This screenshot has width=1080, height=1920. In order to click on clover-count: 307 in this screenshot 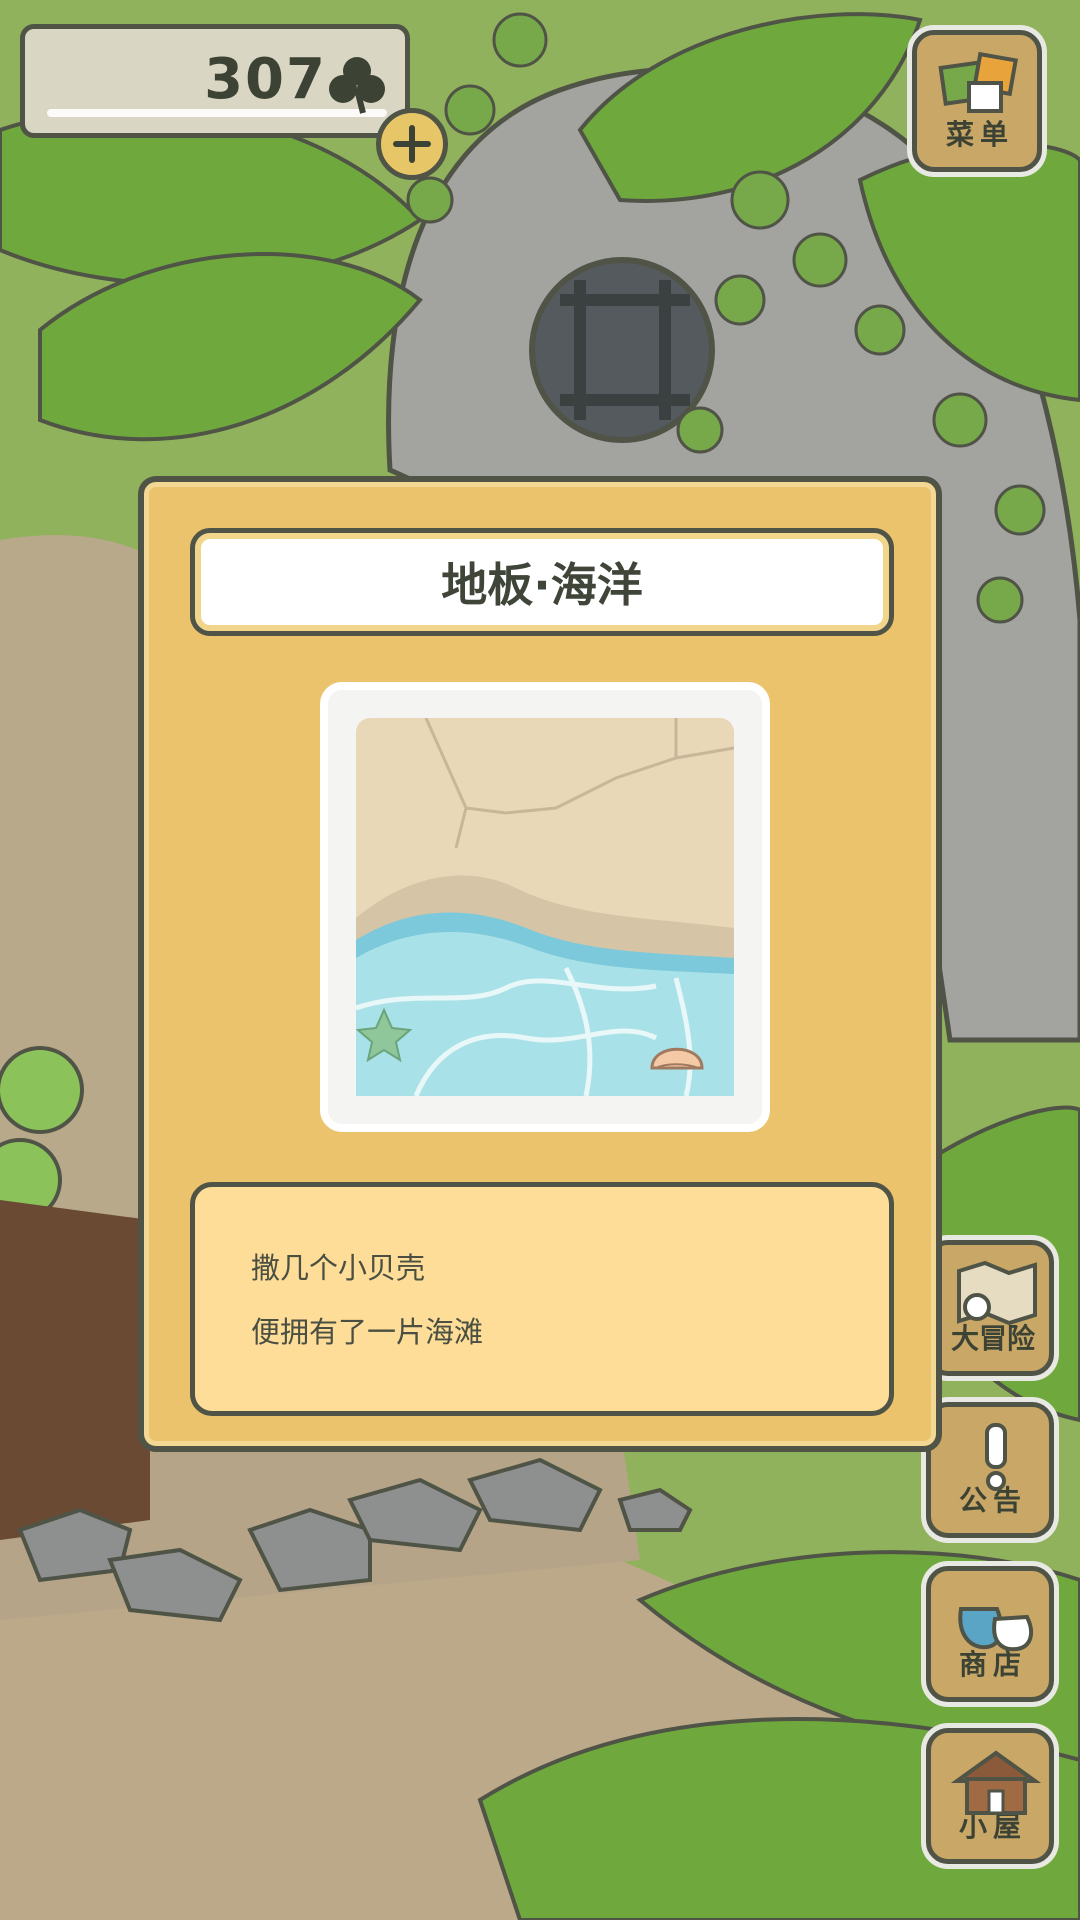, I will do `click(265, 79)`.